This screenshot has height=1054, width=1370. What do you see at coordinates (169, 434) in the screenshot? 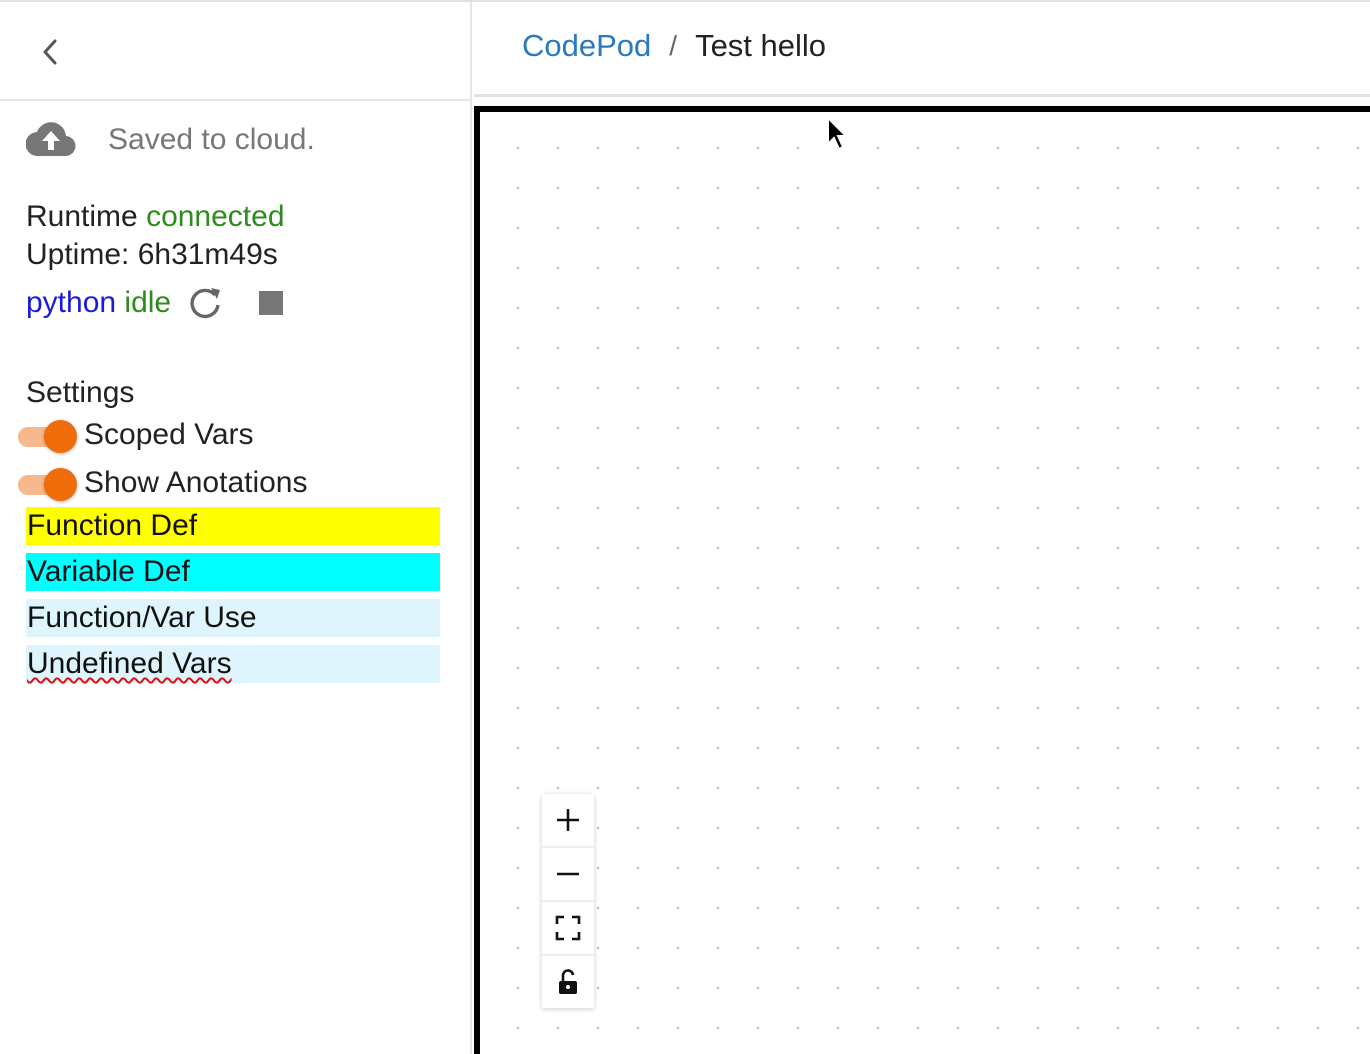
I see `scoped-vars-label: Scoped Vars` at bounding box center [169, 434].